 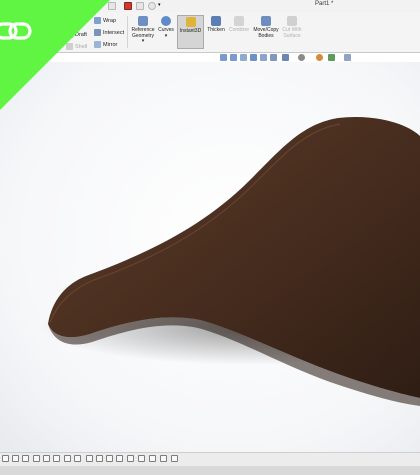 What do you see at coordinates (119, 458) in the screenshot?
I see `offset-tool-icon` at bounding box center [119, 458].